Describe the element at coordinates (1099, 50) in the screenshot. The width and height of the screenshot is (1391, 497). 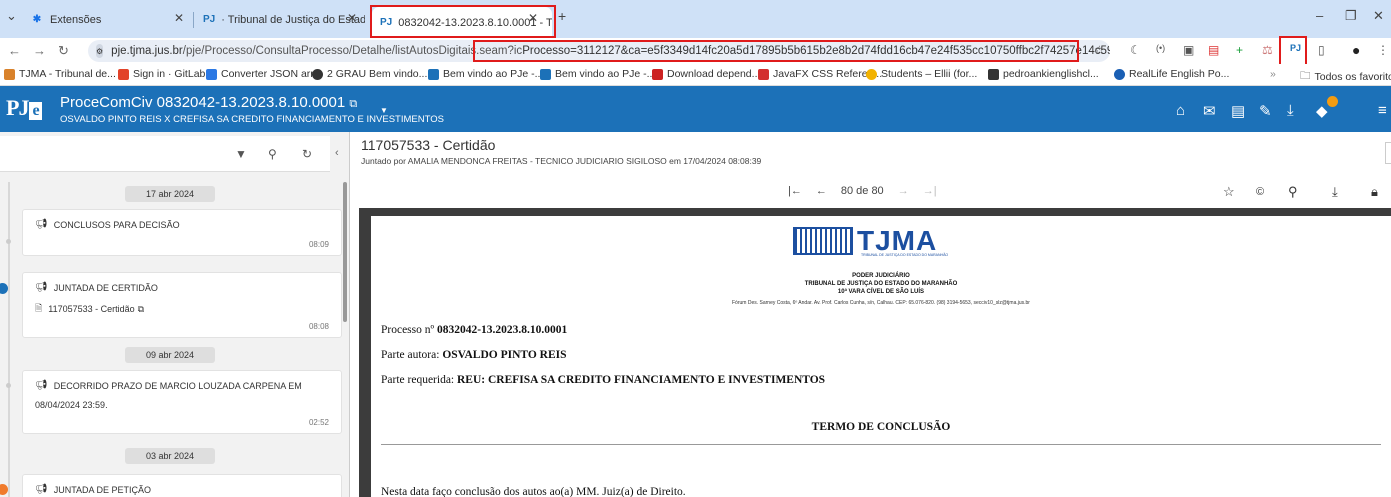
I see `bookmark-star-icon: ☆` at that location.